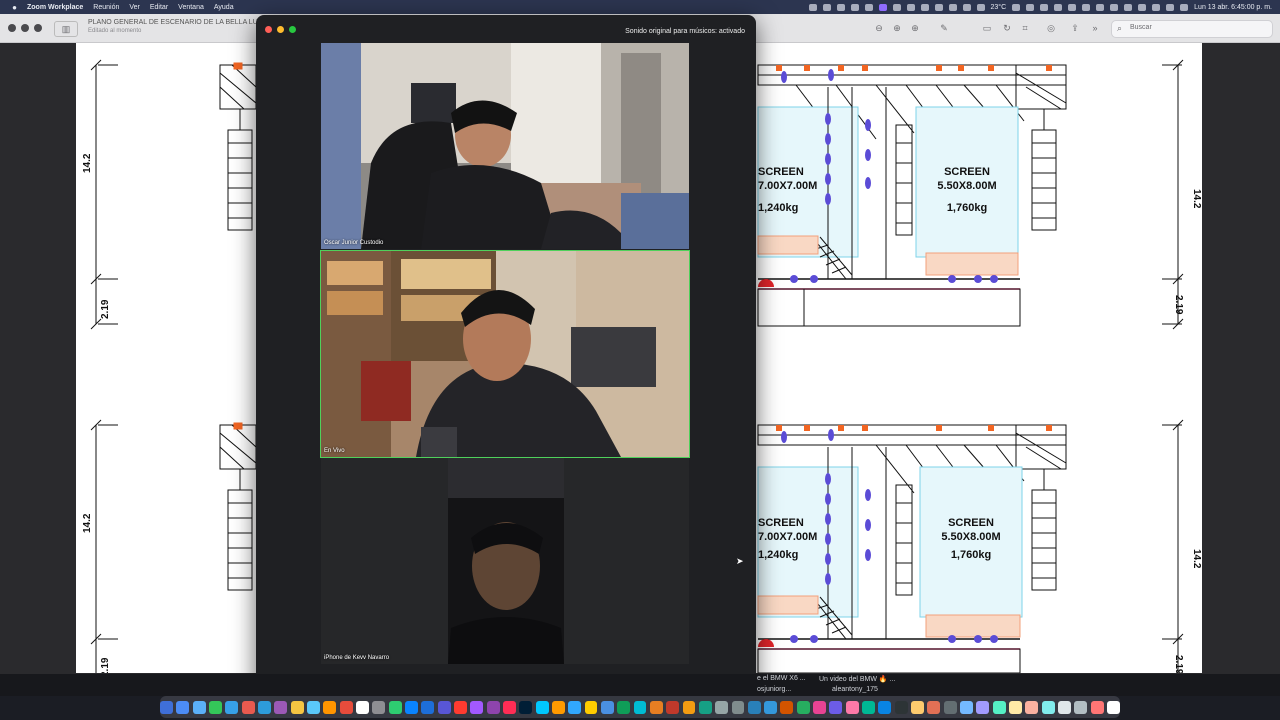 The width and height of the screenshot is (1280, 720). Describe the element at coordinates (55, 7) in the screenshot. I see `app-menu: Zoom Workplace` at that location.